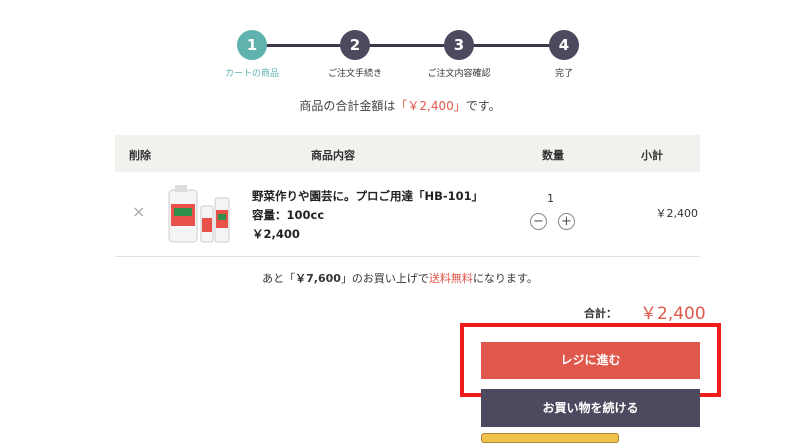  Describe the element at coordinates (459, 74) in the screenshot. I see `step-label: ご注文内容確認` at that location.